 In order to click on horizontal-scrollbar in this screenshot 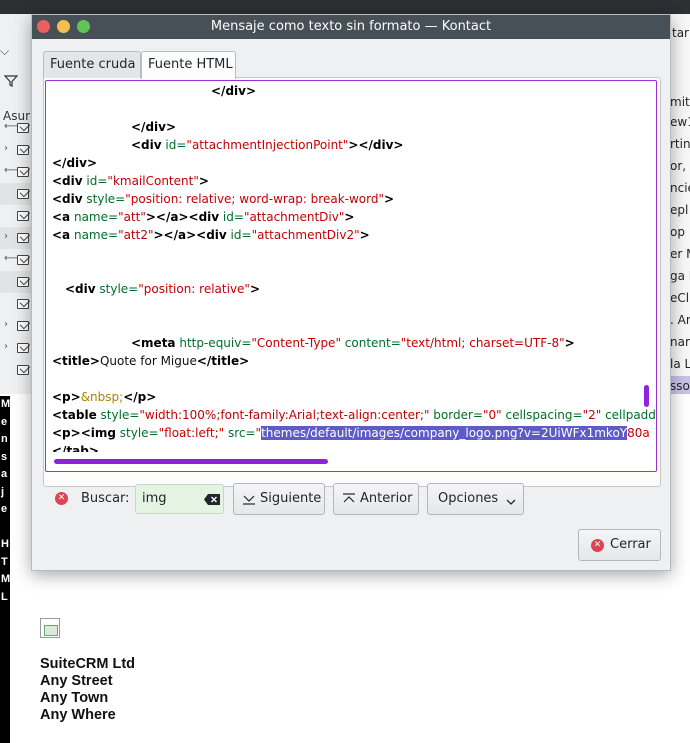, I will do `click(191, 461)`.